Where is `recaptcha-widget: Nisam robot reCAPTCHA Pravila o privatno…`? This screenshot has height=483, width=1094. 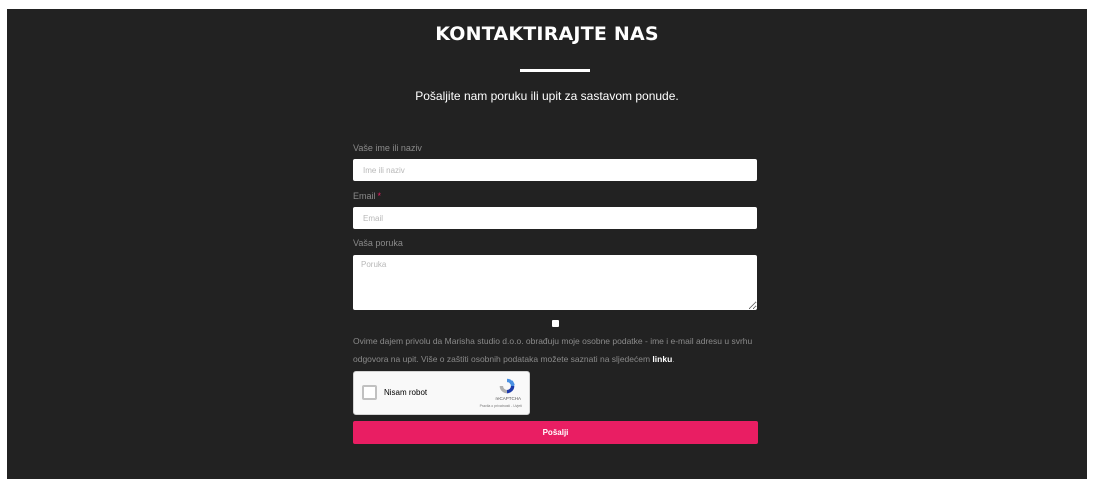
recaptcha-widget: Nisam robot reCAPTCHA Pravila o privatno… is located at coordinates (441, 393).